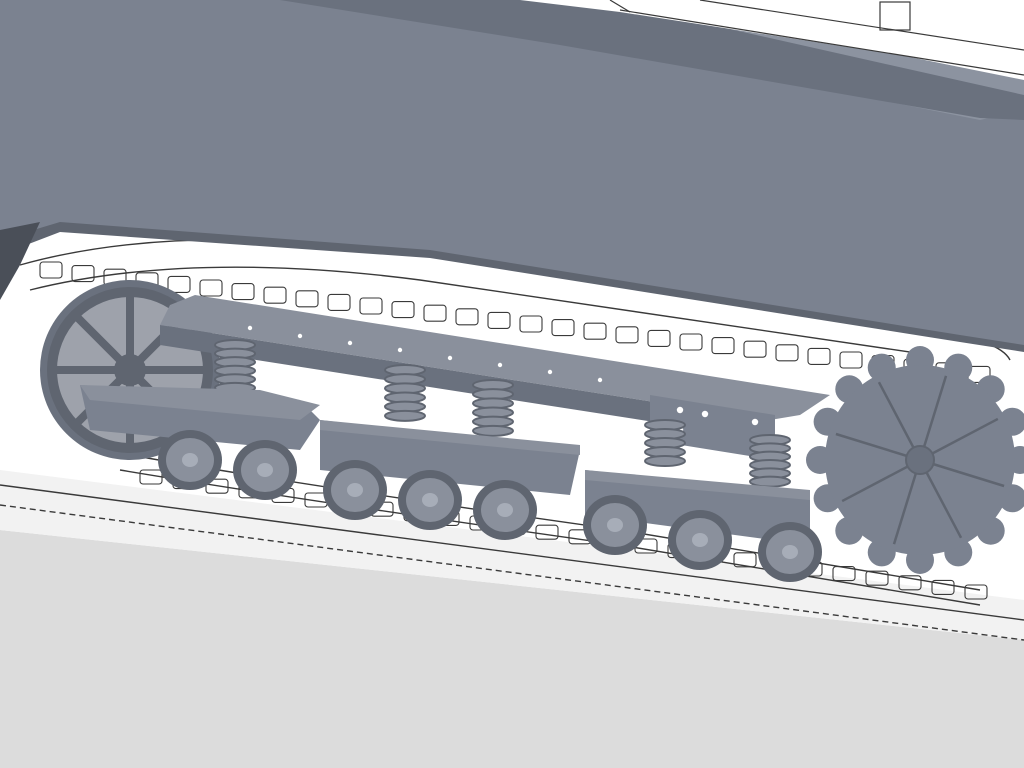  I want to click on drive-sprocket, so click(915, 460).